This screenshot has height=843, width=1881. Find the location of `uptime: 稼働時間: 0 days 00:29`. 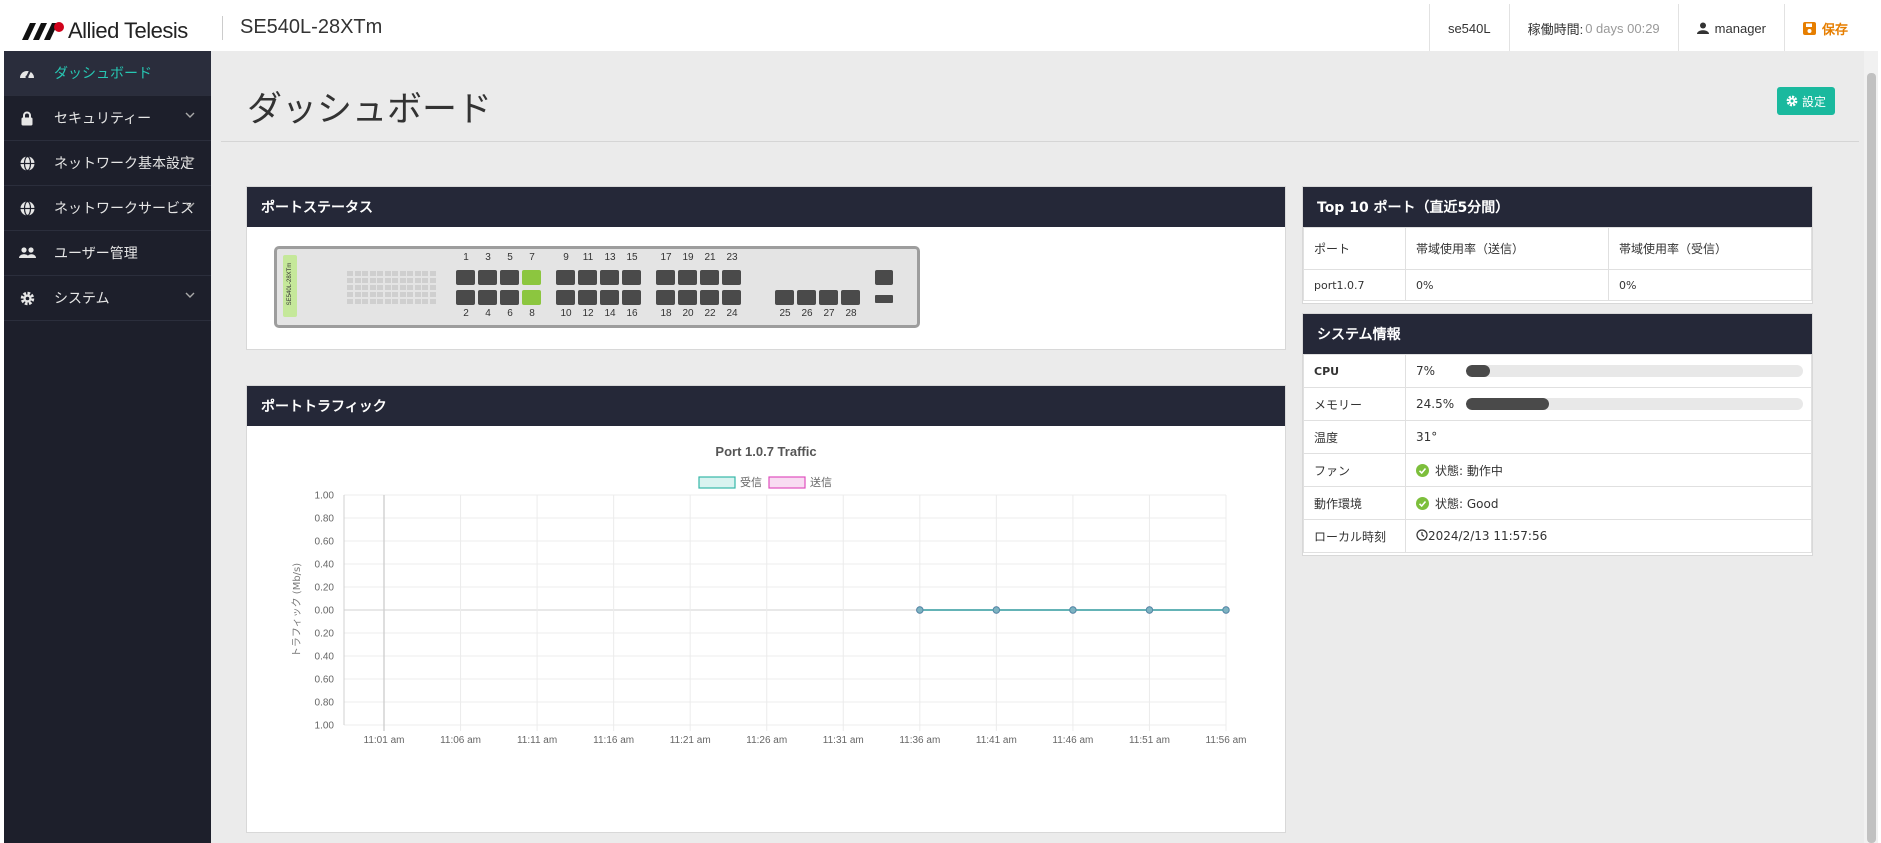

uptime: 稼働時間: 0 days 00:29 is located at coordinates (1593, 28).